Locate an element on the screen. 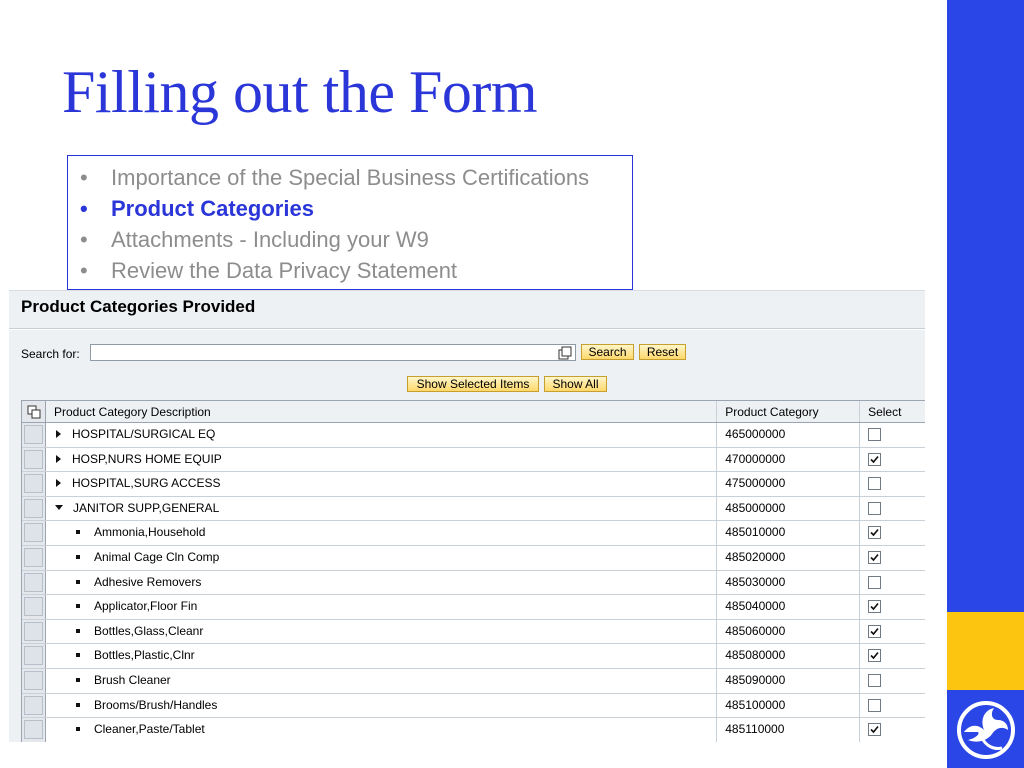  category-description: JANITOR SUPP,GENERAL is located at coordinates (146, 507).